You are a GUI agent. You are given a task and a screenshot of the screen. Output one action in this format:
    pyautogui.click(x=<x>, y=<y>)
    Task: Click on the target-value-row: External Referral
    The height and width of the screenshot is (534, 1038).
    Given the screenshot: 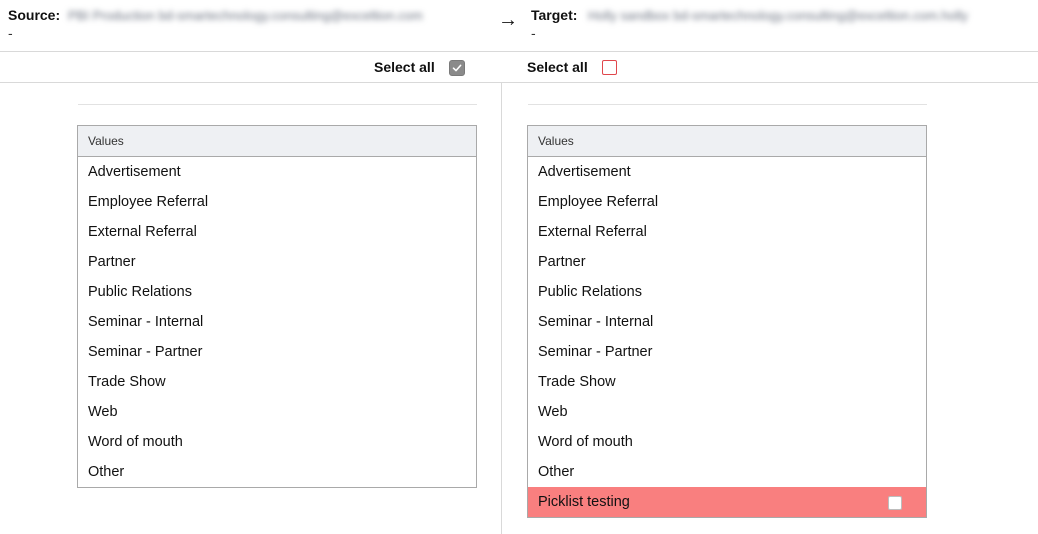 What is the action you would take?
    pyautogui.click(x=592, y=232)
    